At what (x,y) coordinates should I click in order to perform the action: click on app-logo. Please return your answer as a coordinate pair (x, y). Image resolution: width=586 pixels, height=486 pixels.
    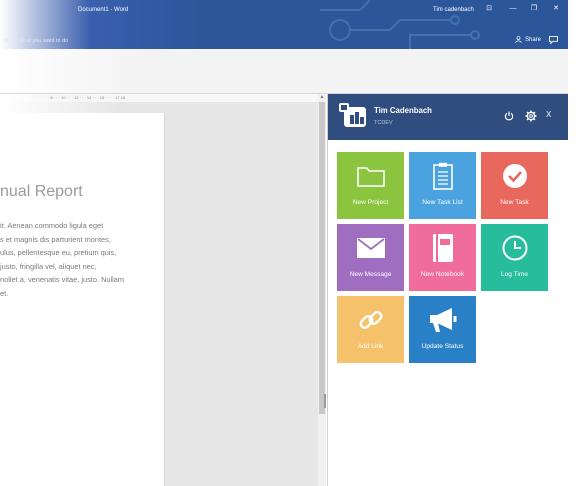
    Looking at the image, I should click on (352, 115).